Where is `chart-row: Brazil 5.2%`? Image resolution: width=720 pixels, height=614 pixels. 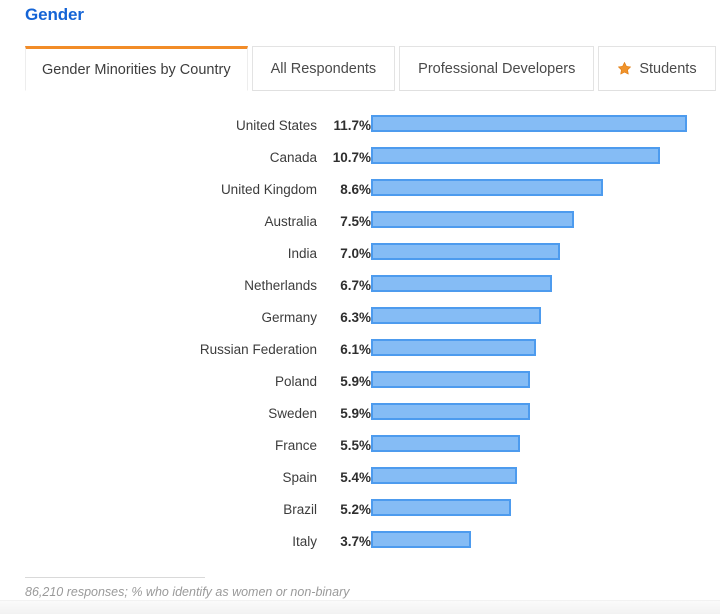
chart-row: Brazil 5.2% is located at coordinates (360, 512).